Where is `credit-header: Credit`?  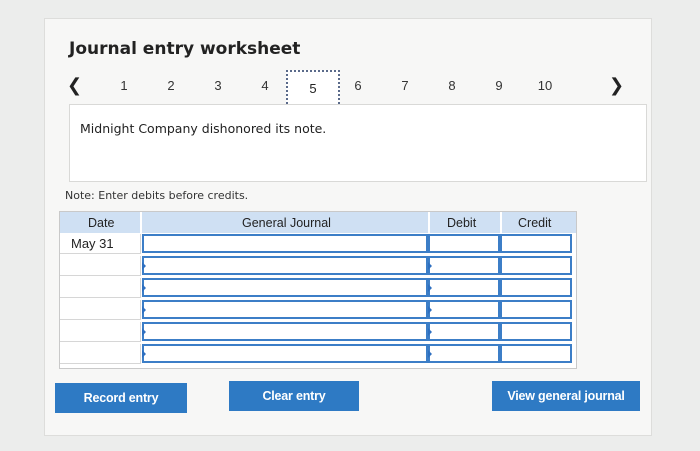 credit-header: Credit is located at coordinates (539, 222).